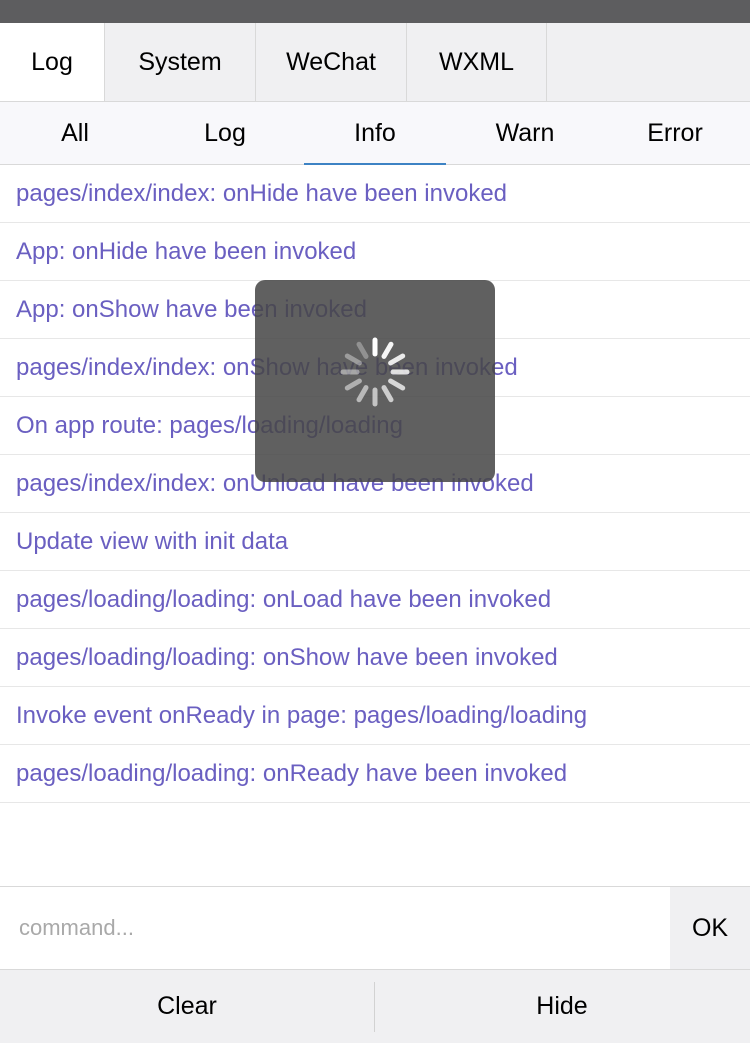  I want to click on log-level-filters: All Log Info Warn Error, so click(375, 133).